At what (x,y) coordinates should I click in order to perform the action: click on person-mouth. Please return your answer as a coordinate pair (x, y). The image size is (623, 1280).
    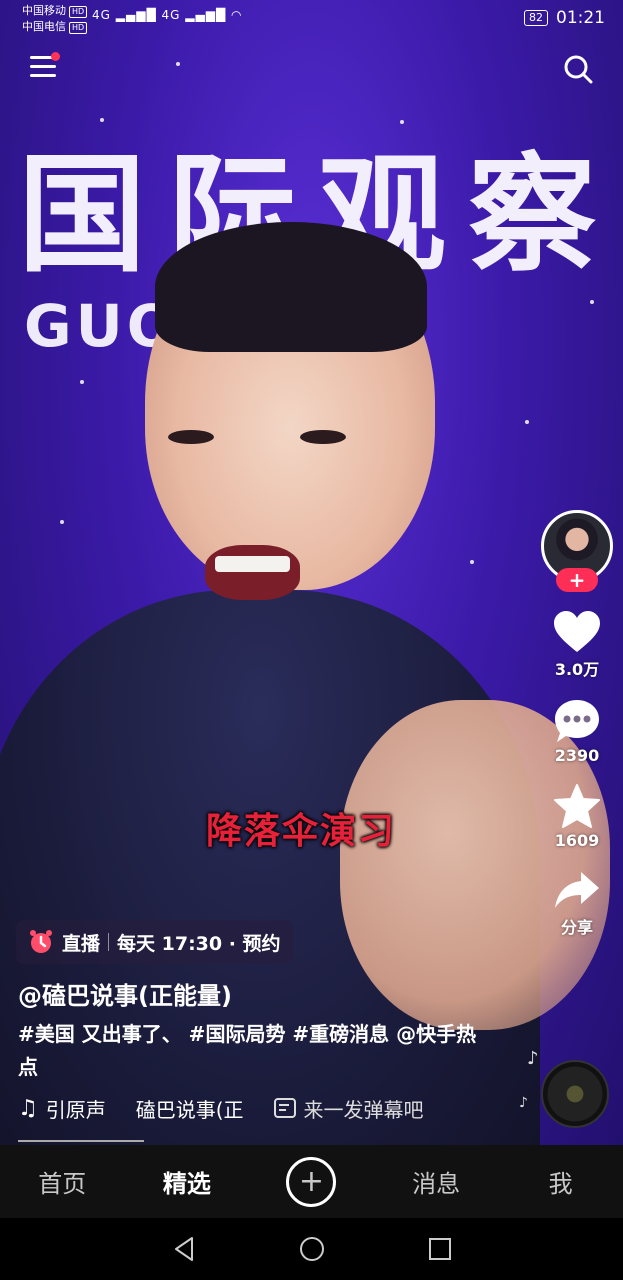
    Looking at the image, I should click on (252, 572).